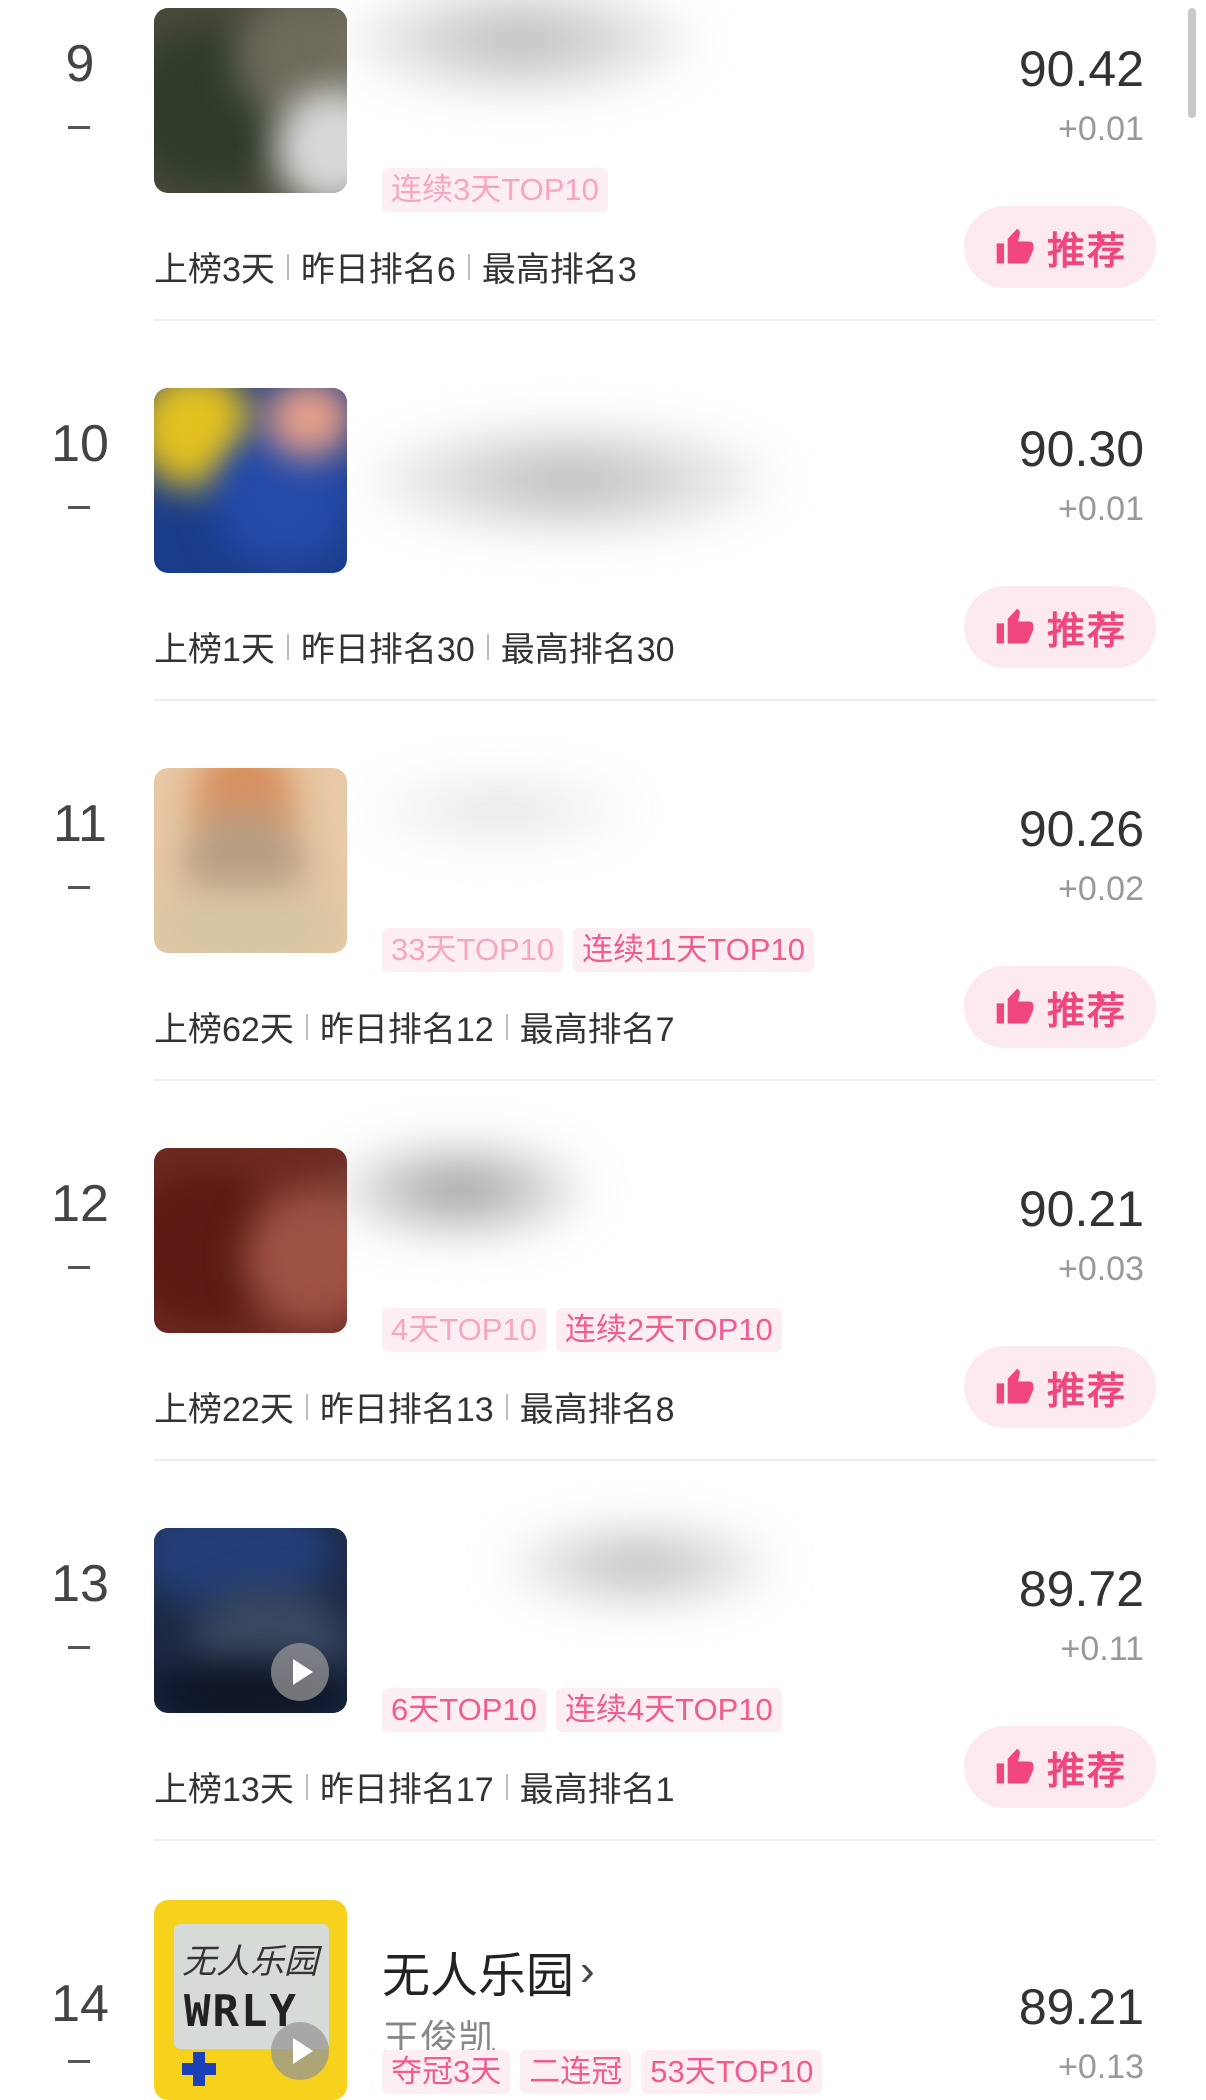 Image resolution: width=1206 pixels, height=2100 pixels. Describe the element at coordinates (387, 650) in the screenshot. I see `yesterday-rank: 昨日排名30` at that location.